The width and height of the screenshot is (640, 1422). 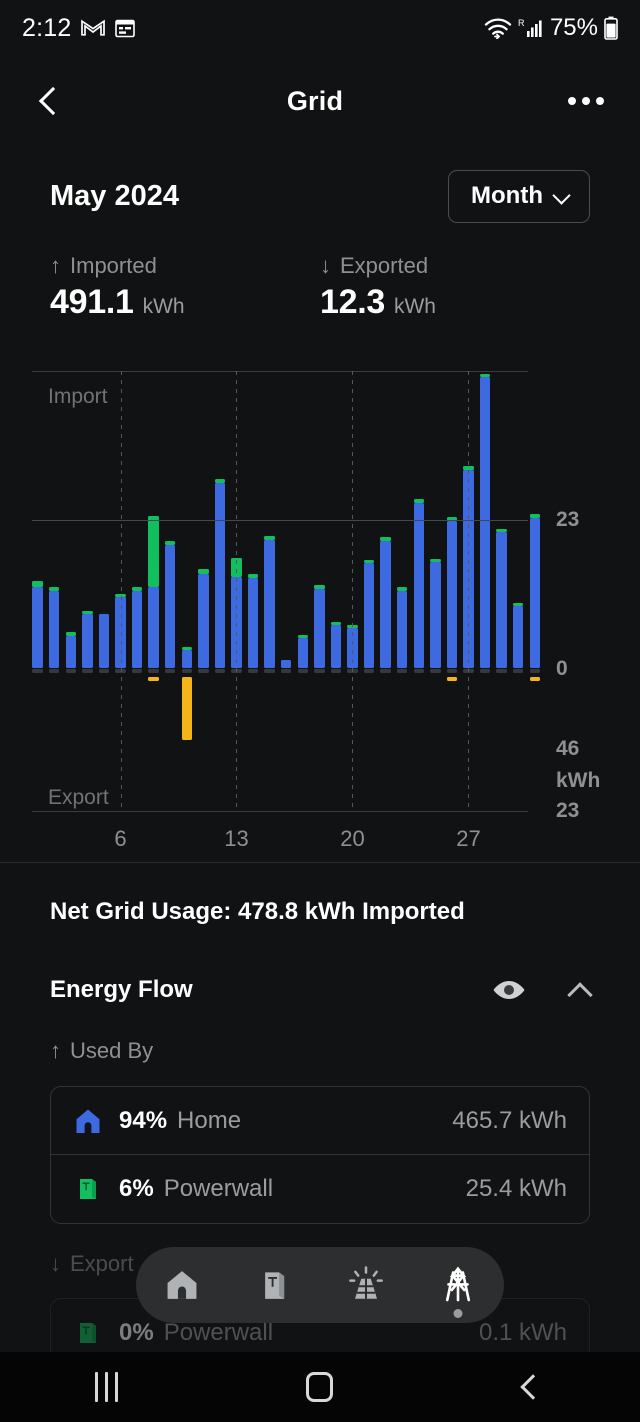 I want to click on exported-unit: kWh, so click(x=414, y=306).